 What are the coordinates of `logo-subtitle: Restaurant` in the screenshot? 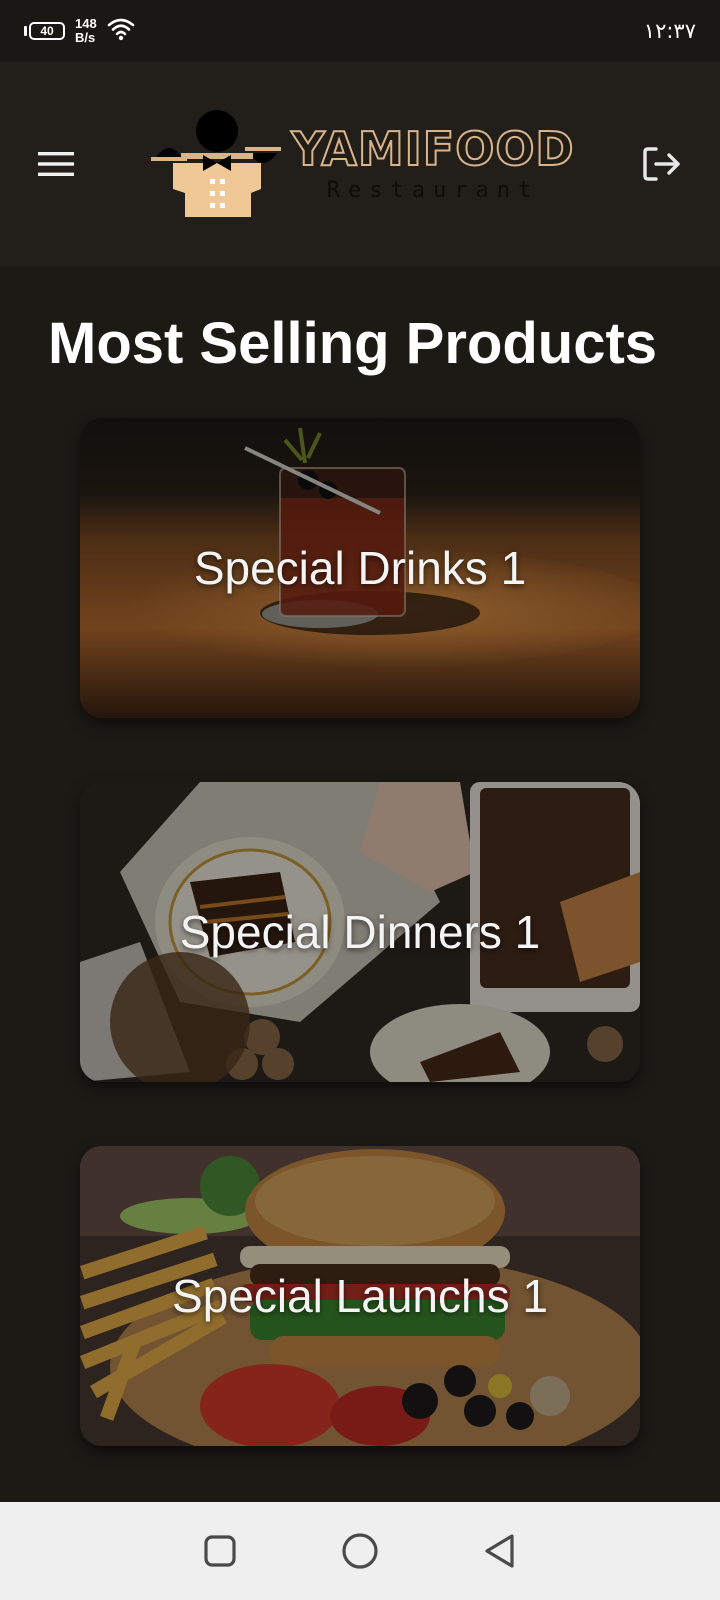 It's located at (433, 190).